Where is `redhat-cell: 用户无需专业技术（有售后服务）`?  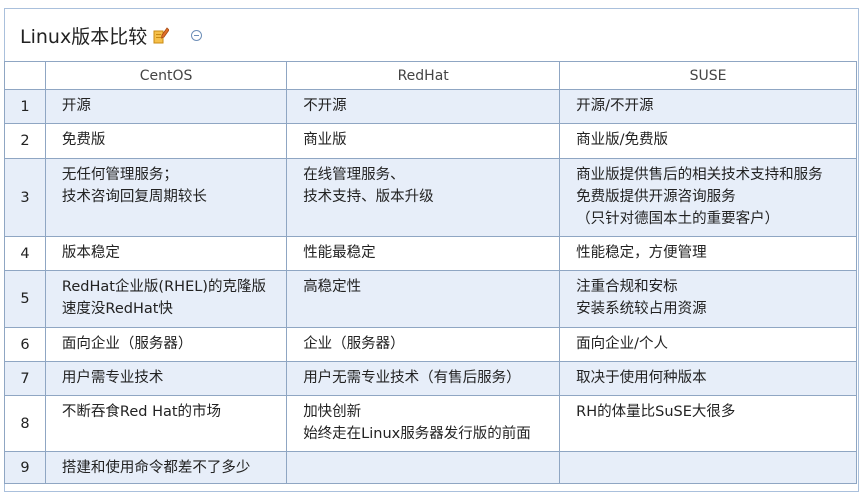 redhat-cell: 用户无需专业技术（有售后服务） is located at coordinates (423, 378).